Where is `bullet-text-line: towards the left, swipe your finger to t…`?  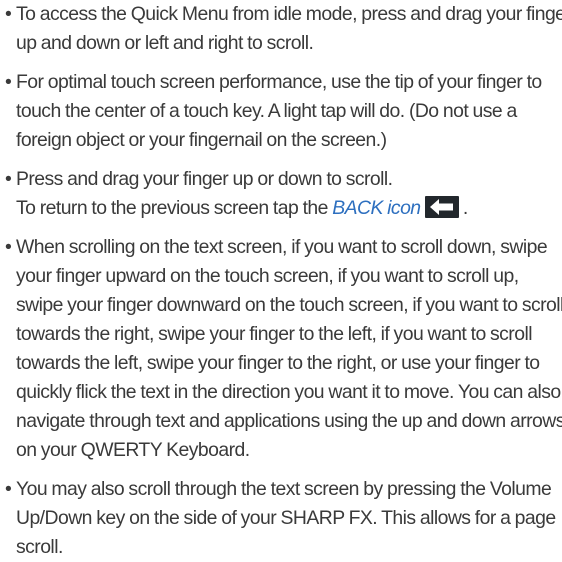
bullet-text-line: towards the left, swipe your finger to t… is located at coordinates (278, 363).